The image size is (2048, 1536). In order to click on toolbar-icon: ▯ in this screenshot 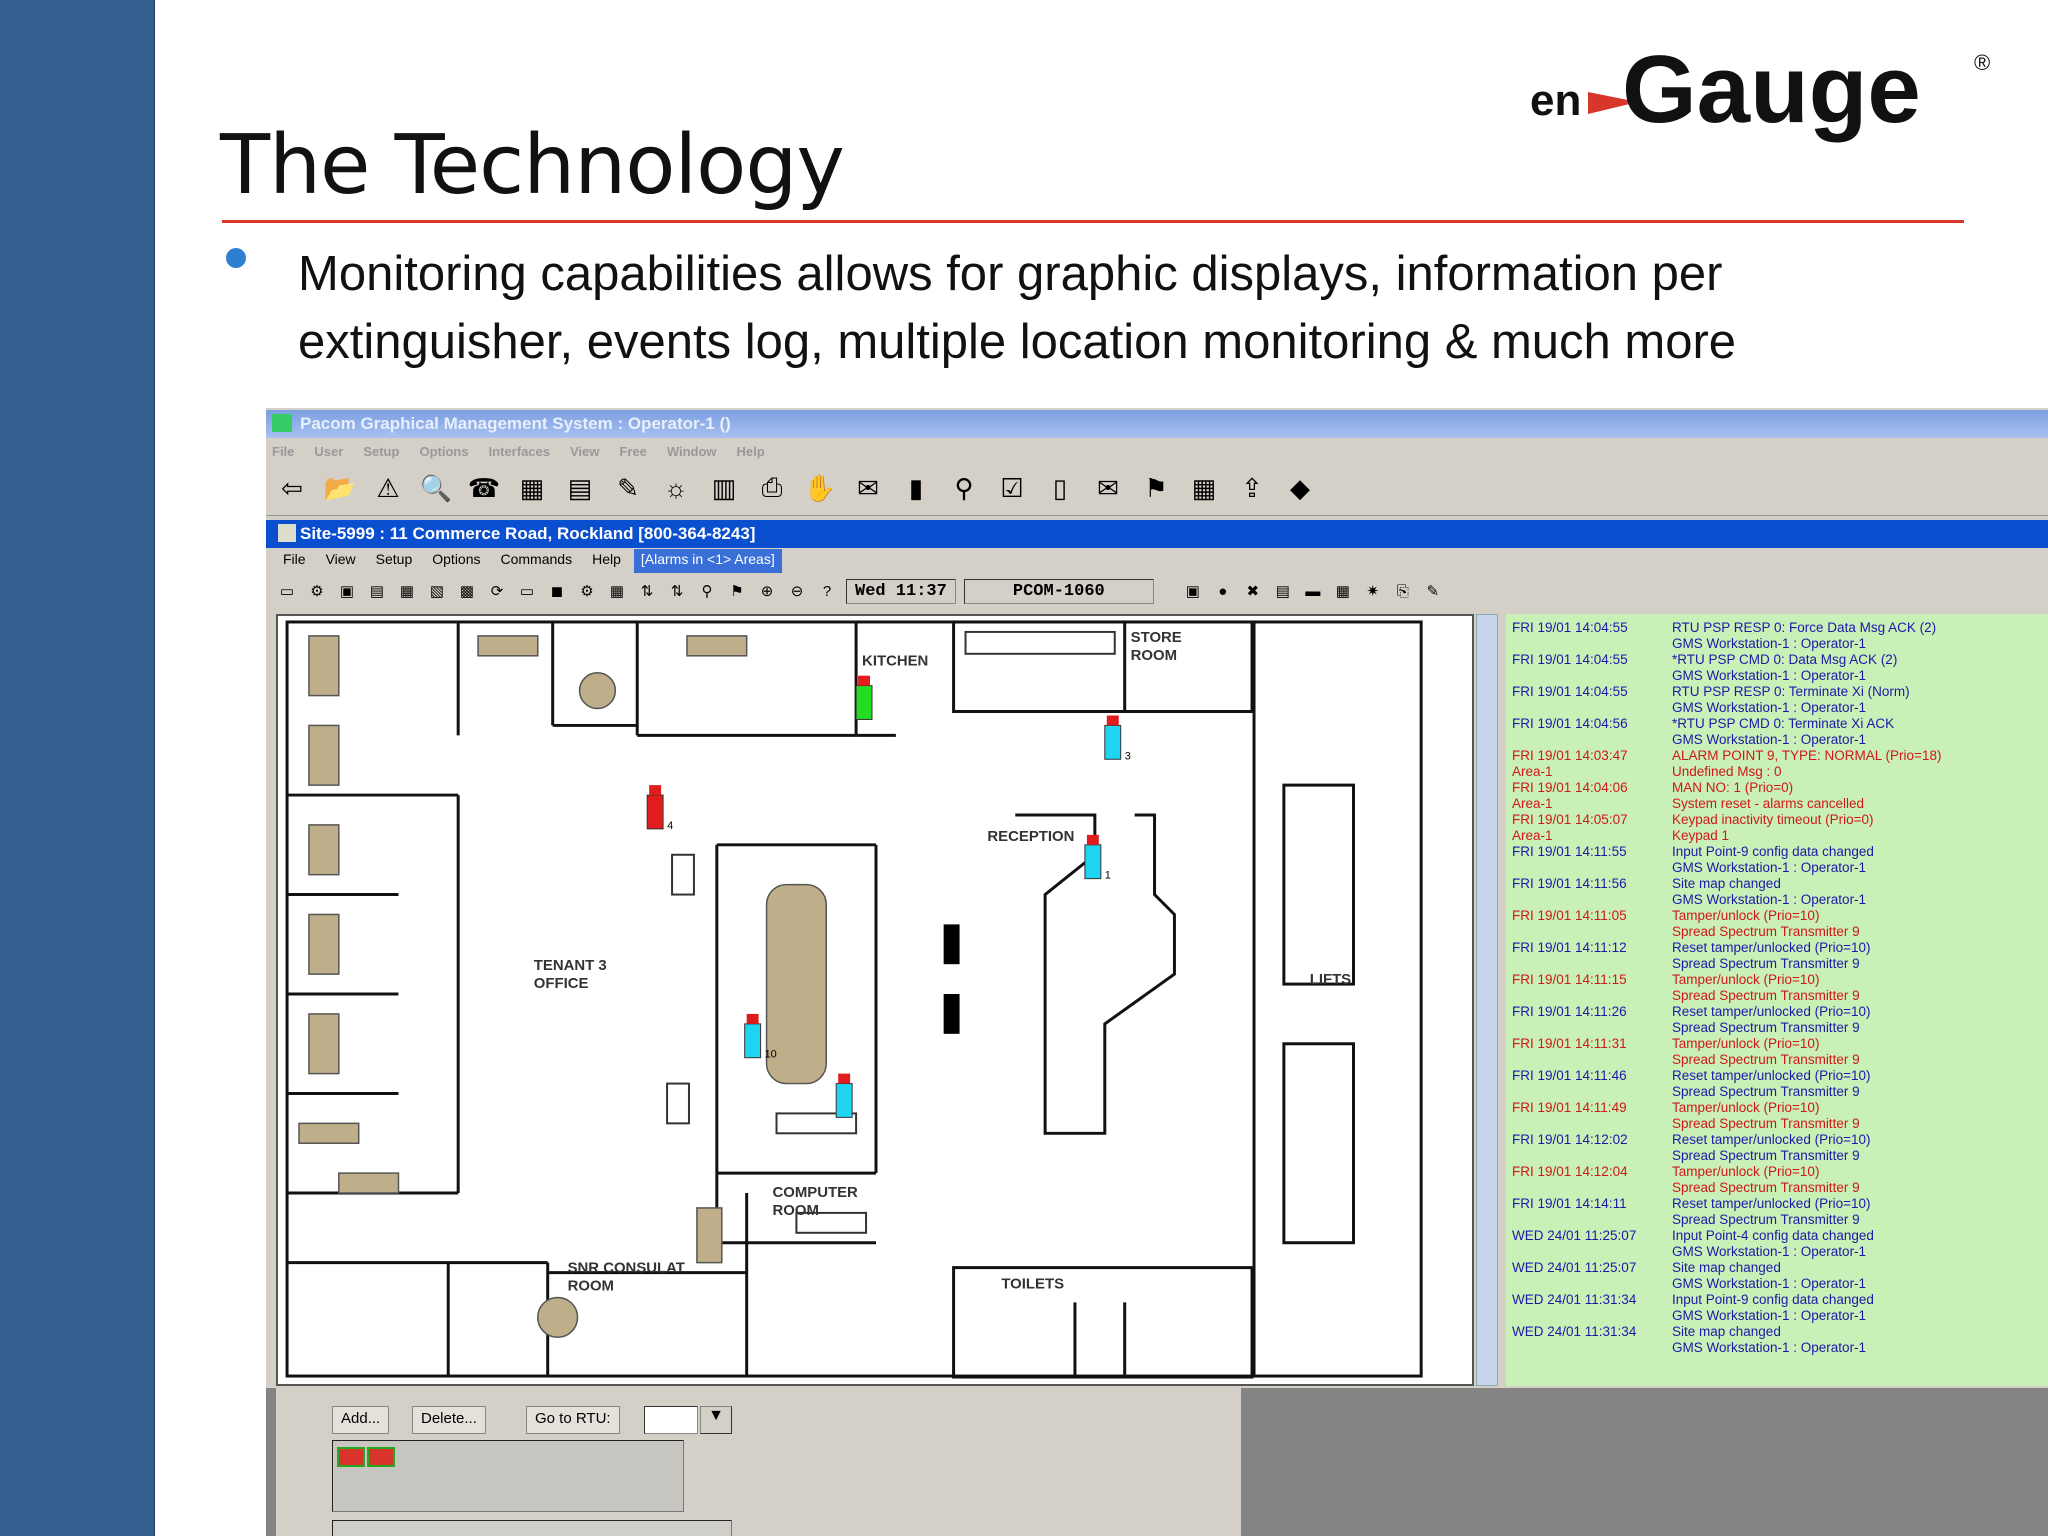, I will do `click(1060, 488)`.